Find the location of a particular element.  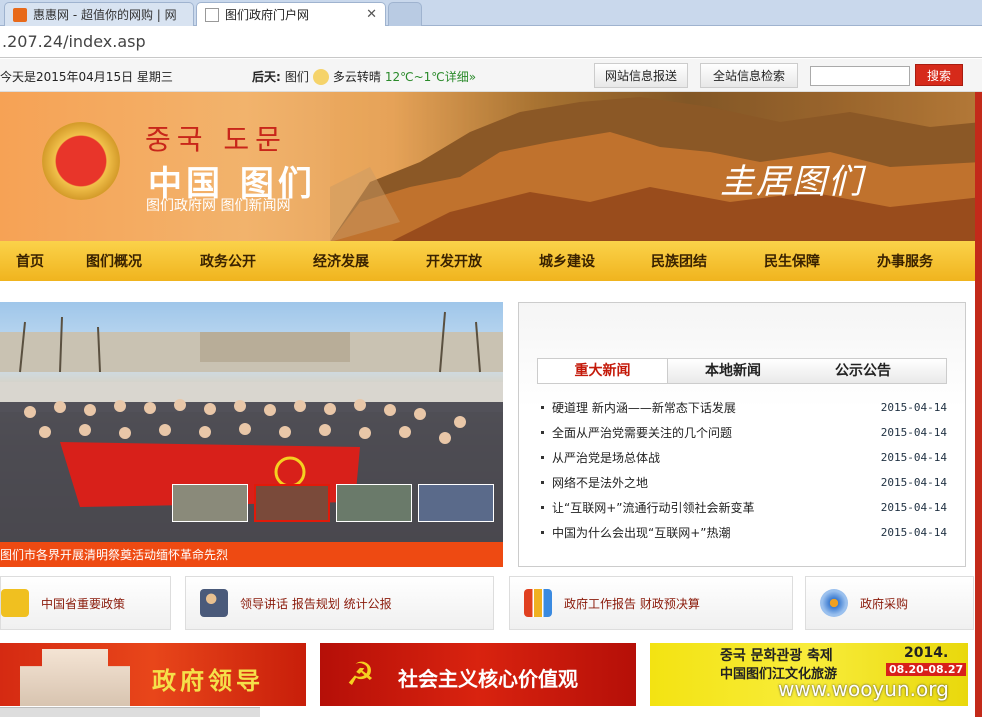

tab-local-news: 本地新闻 is located at coordinates (733, 371).